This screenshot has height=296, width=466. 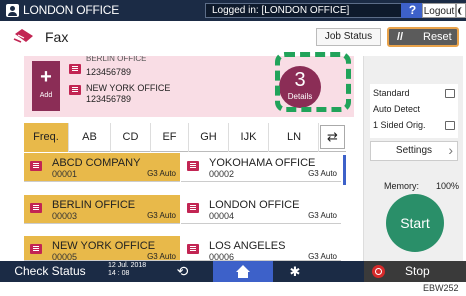 What do you see at coordinates (222, 174) in the screenshot?
I see `entry-number: 00002` at bounding box center [222, 174].